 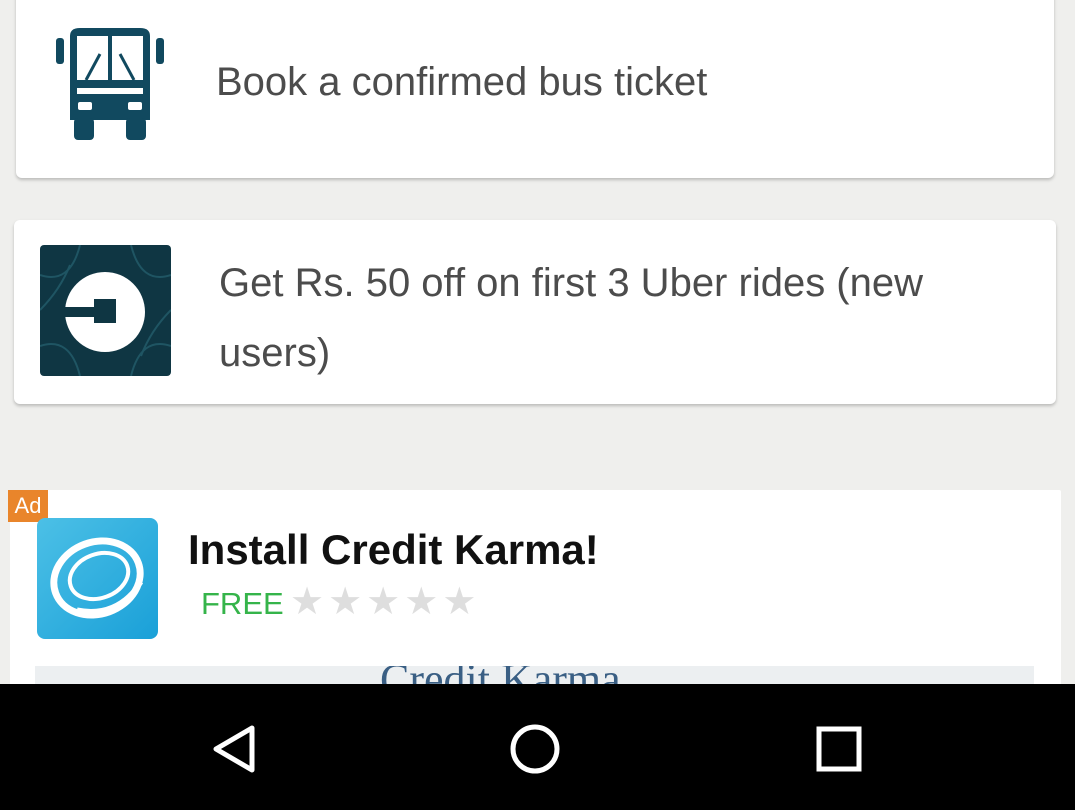 I want to click on bus-icon, so click(x=110, y=84).